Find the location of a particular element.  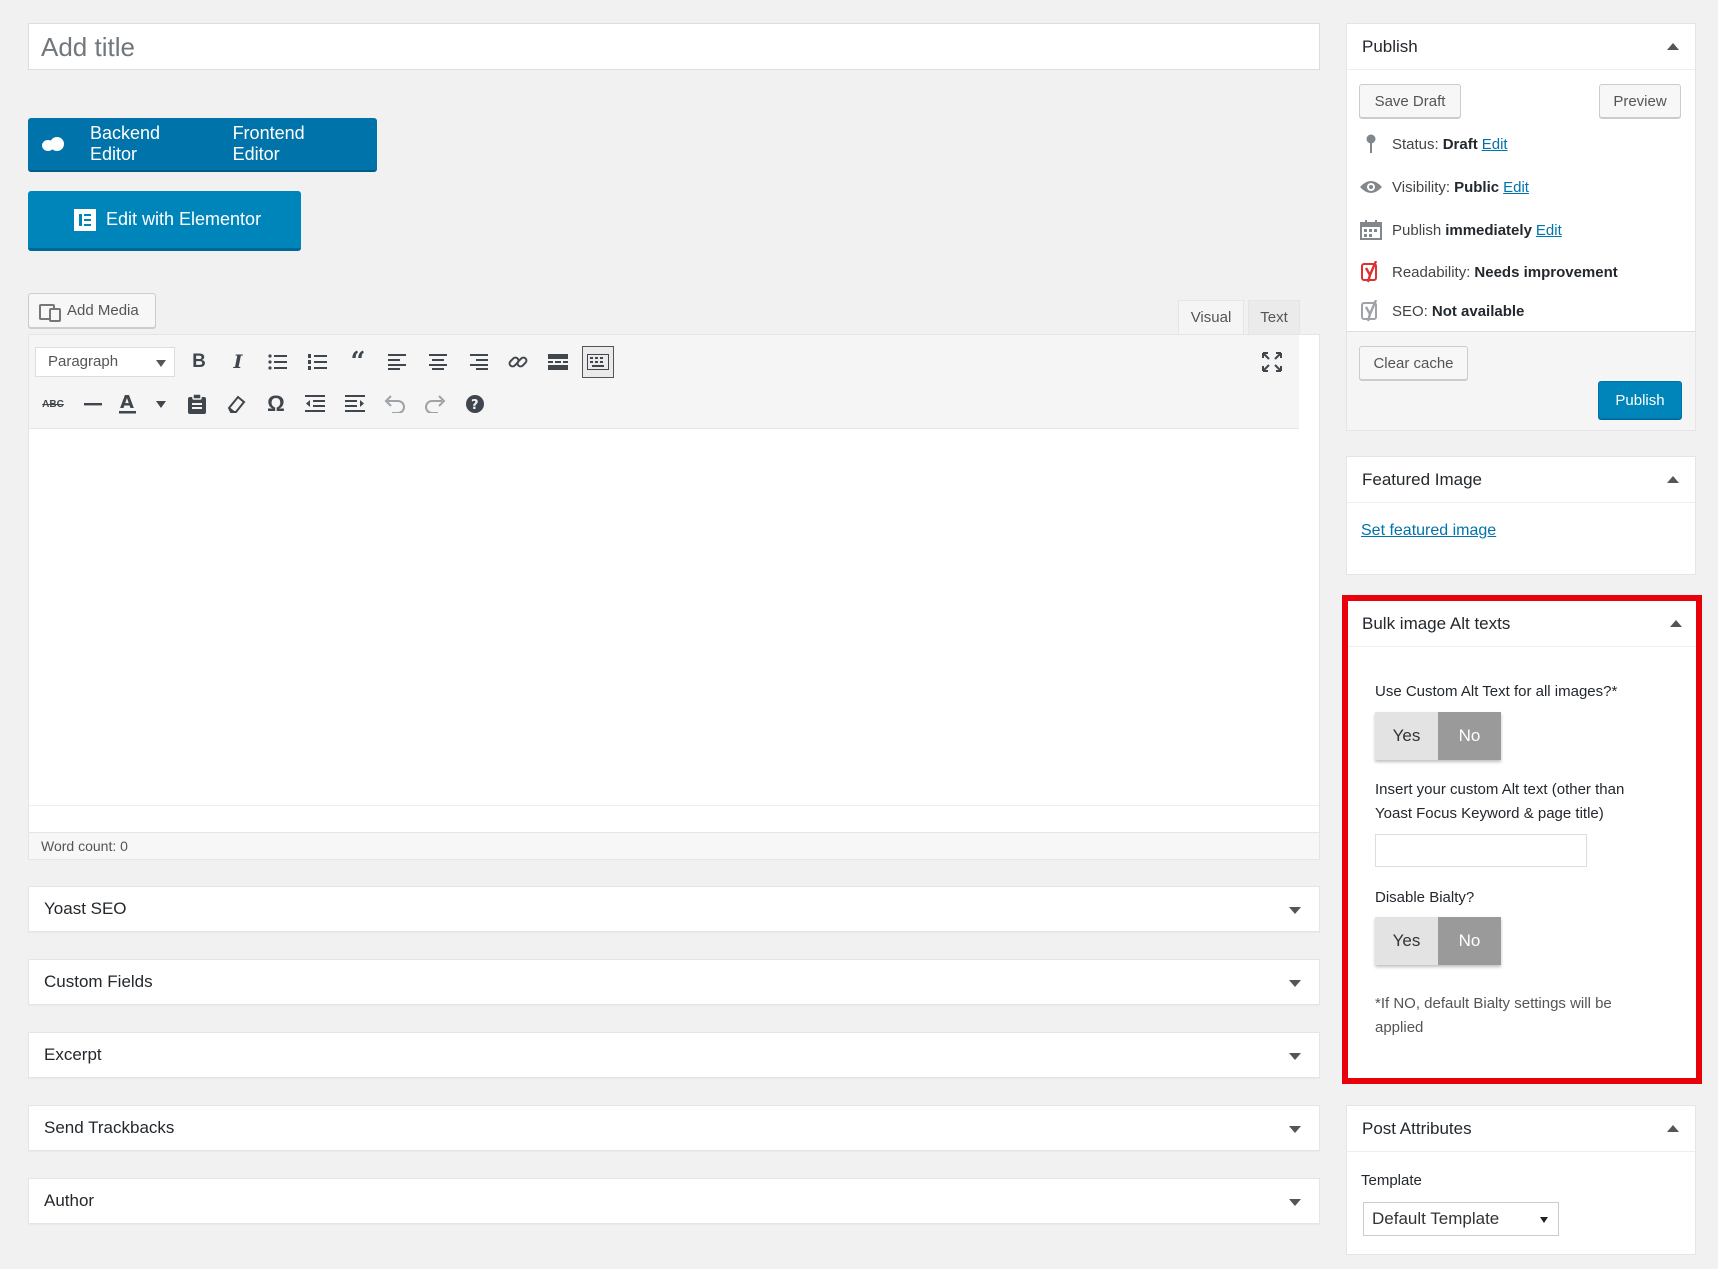

seo-row: SEO: Not available is located at coordinates (1441, 311).